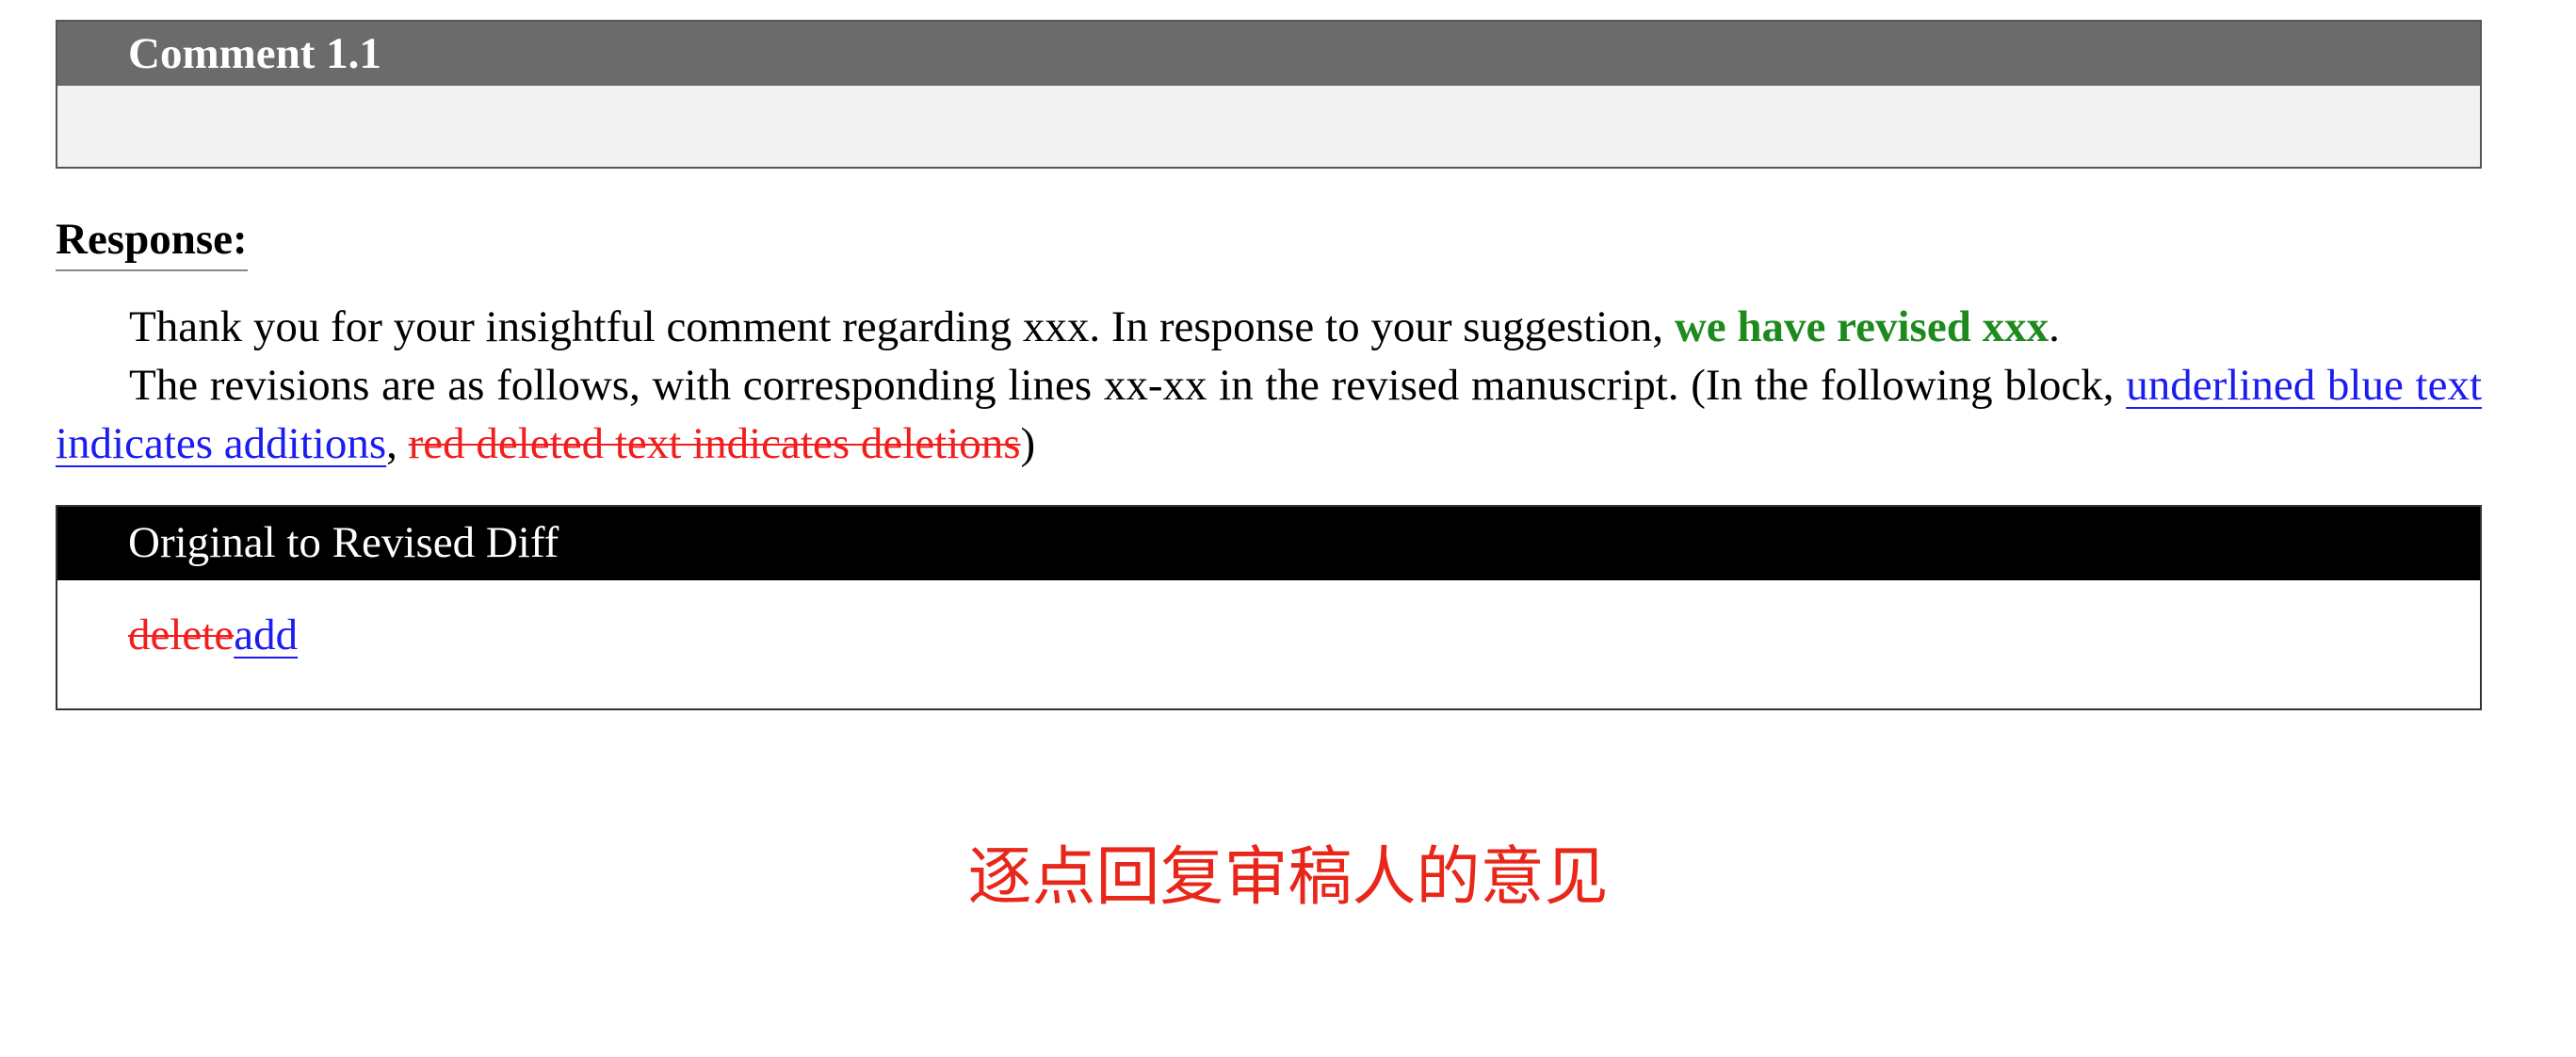 Image resolution: width=2576 pixels, height=1057 pixels. Describe the element at coordinates (1268, 54) in the screenshot. I see `comment-title: Comment 1.1` at that location.